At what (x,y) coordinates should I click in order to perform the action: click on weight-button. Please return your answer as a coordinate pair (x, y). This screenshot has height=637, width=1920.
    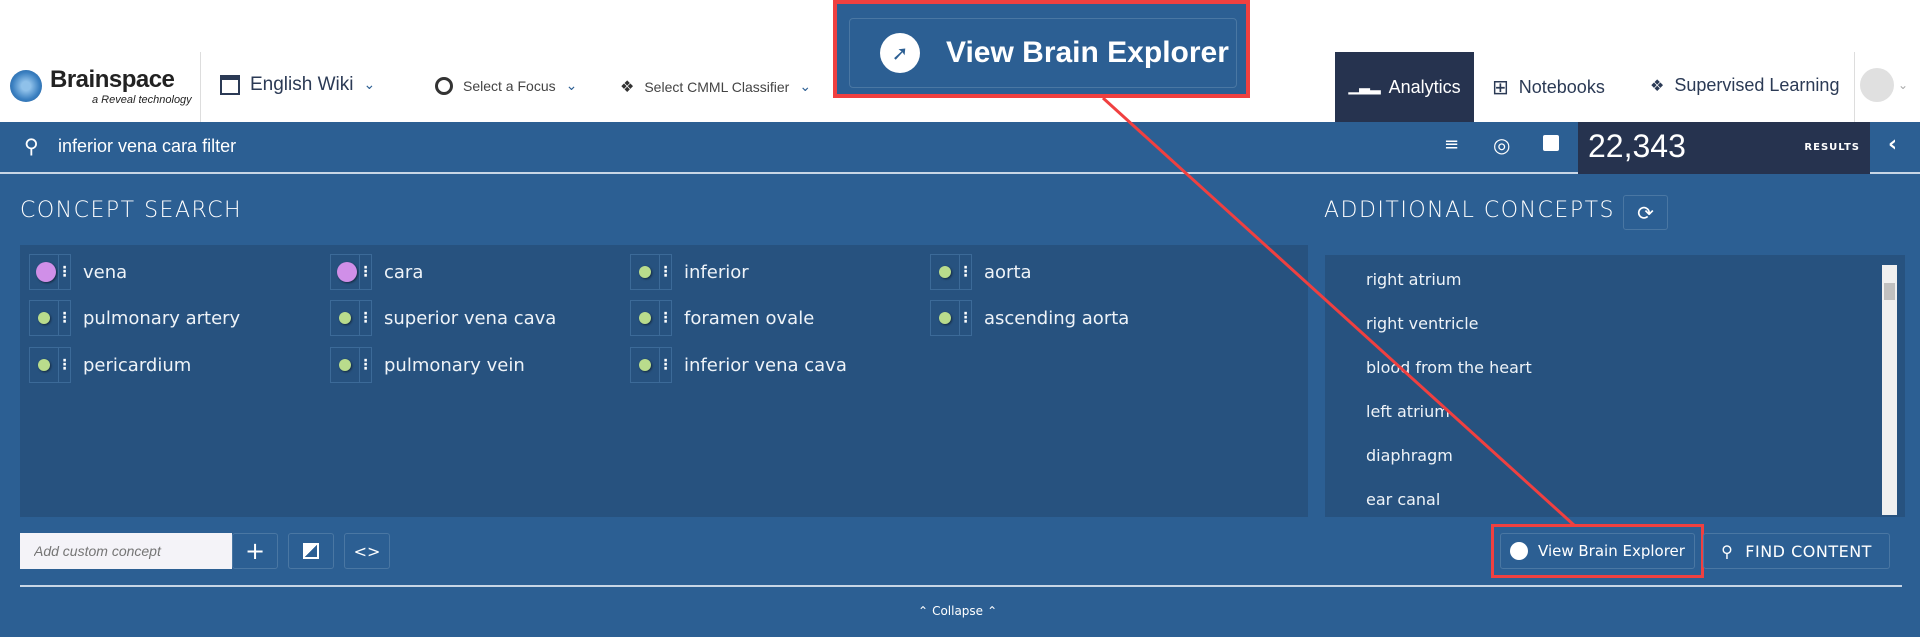
    Looking at the image, I should click on (311, 551).